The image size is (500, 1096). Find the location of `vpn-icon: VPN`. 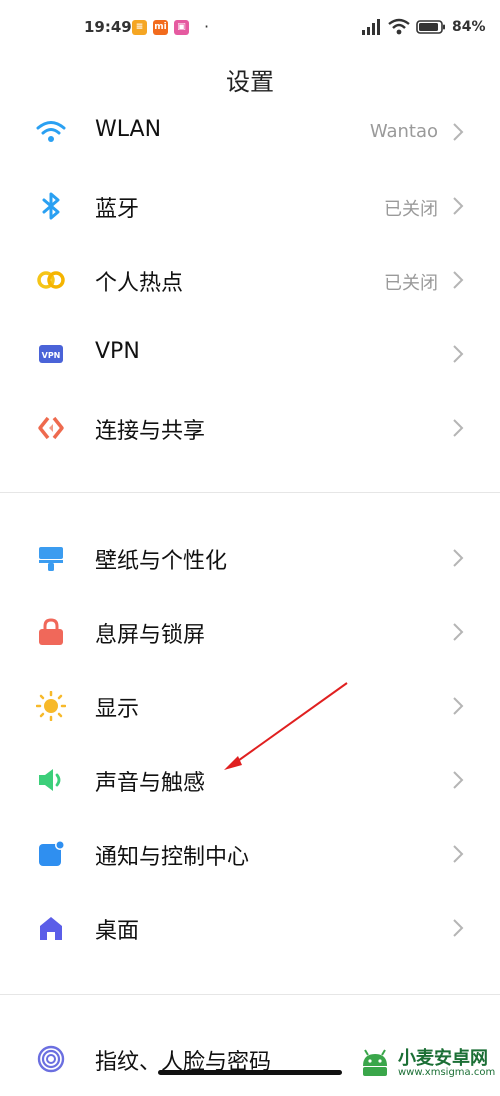

vpn-icon: VPN is located at coordinates (51, 354).